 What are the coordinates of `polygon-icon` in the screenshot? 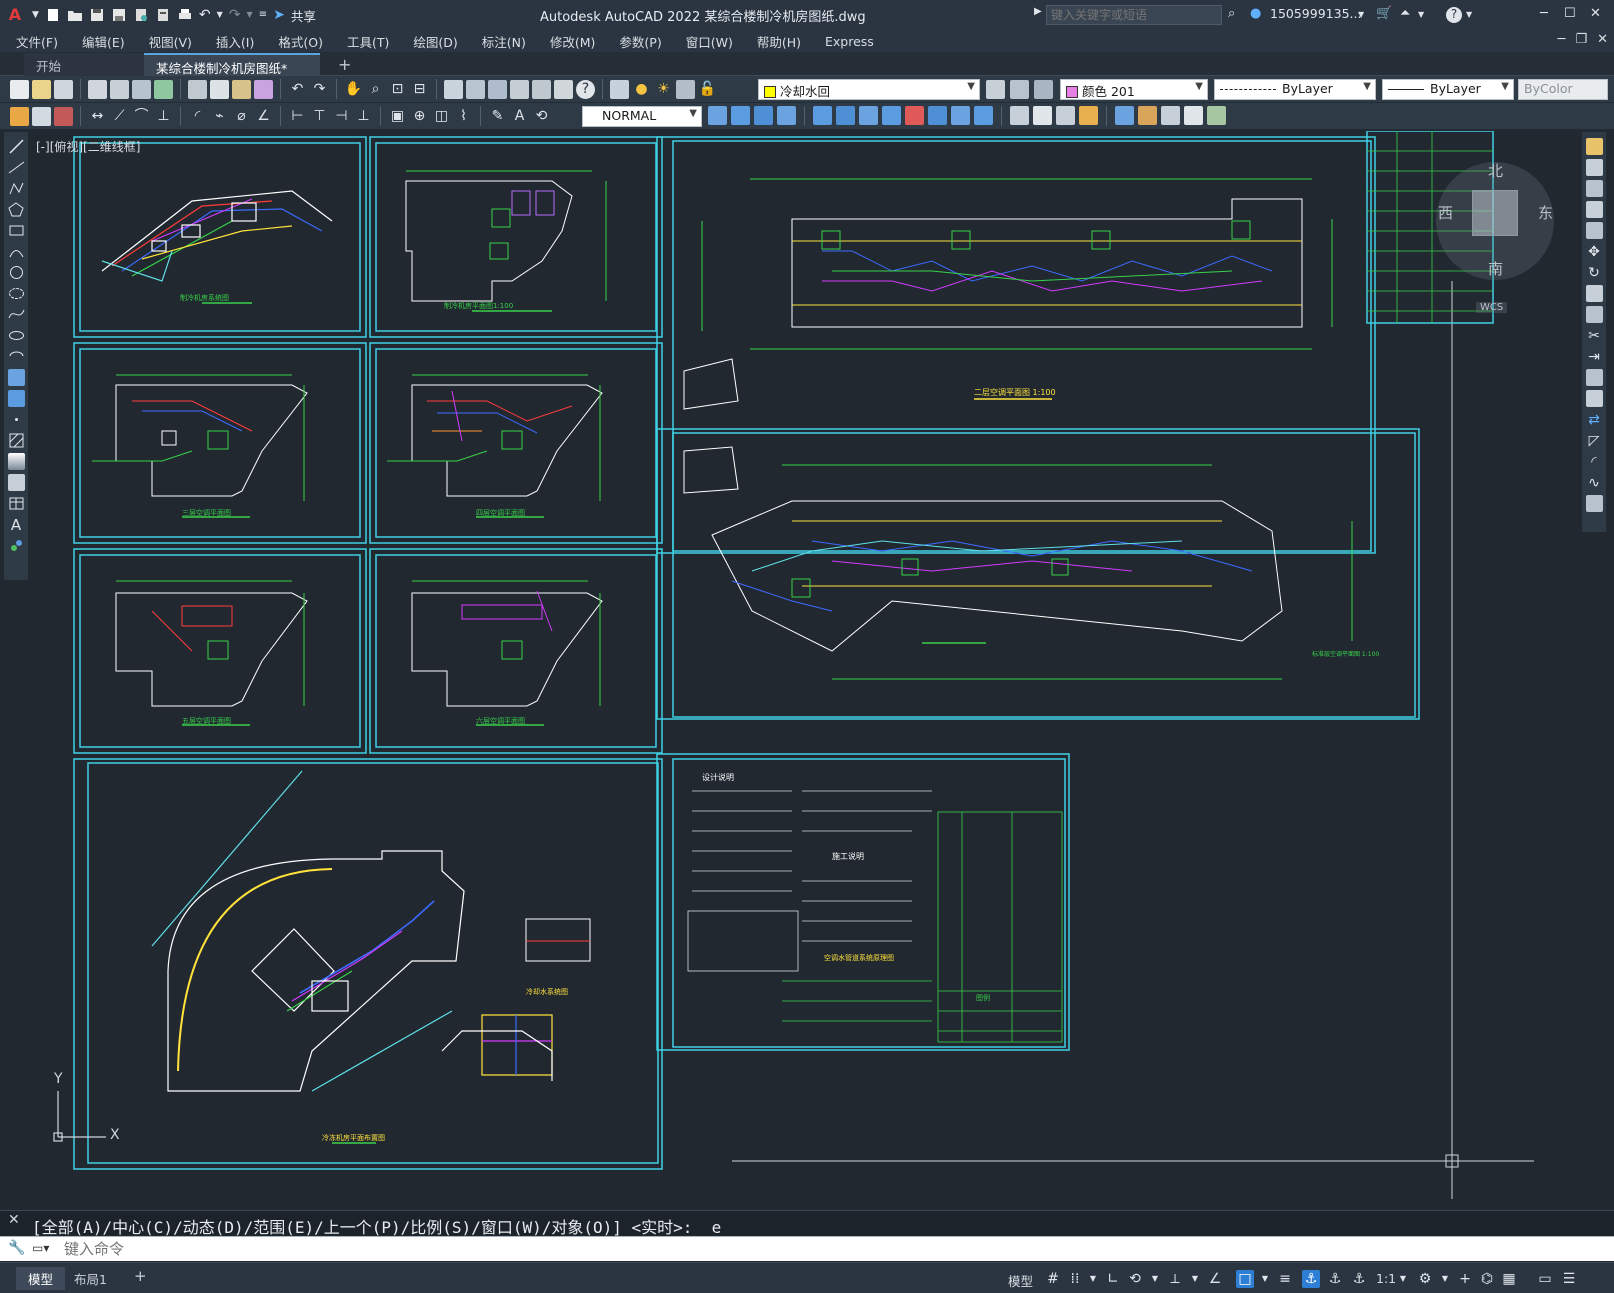 It's located at (16, 209).